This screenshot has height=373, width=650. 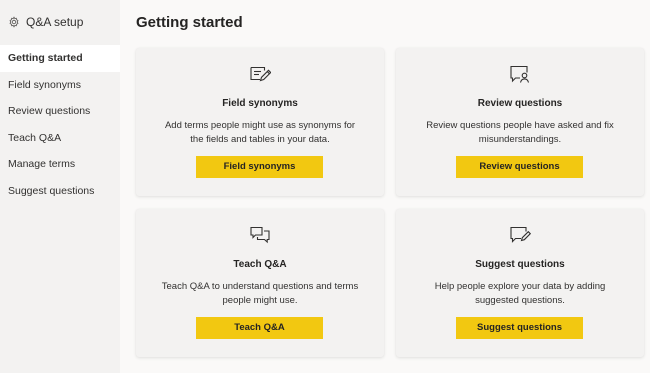 What do you see at coordinates (519, 328) in the screenshot?
I see `suggest-questions-button: Suggest questions` at bounding box center [519, 328].